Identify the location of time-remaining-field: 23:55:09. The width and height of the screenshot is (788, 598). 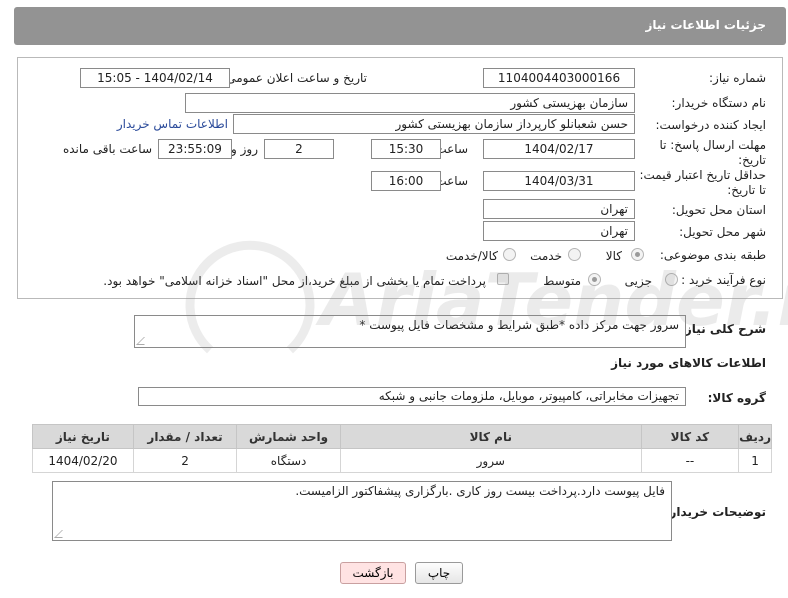
(195, 149).